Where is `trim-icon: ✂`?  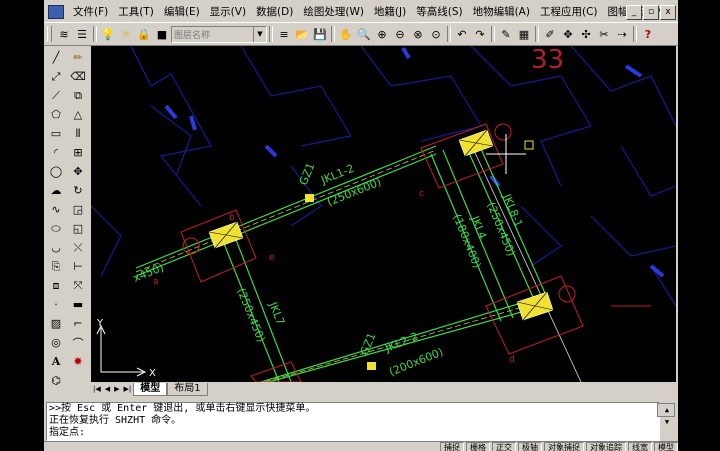 trim-icon: ✂ is located at coordinates (604, 34).